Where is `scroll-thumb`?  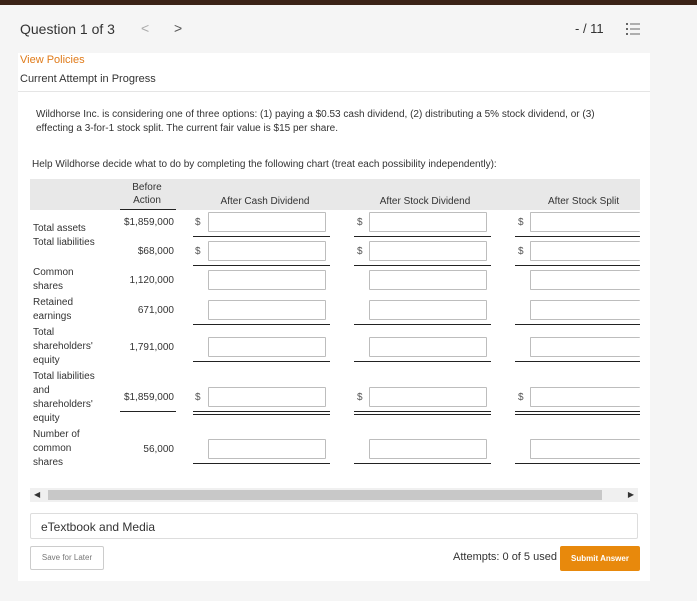
scroll-thumb is located at coordinates (325, 495).